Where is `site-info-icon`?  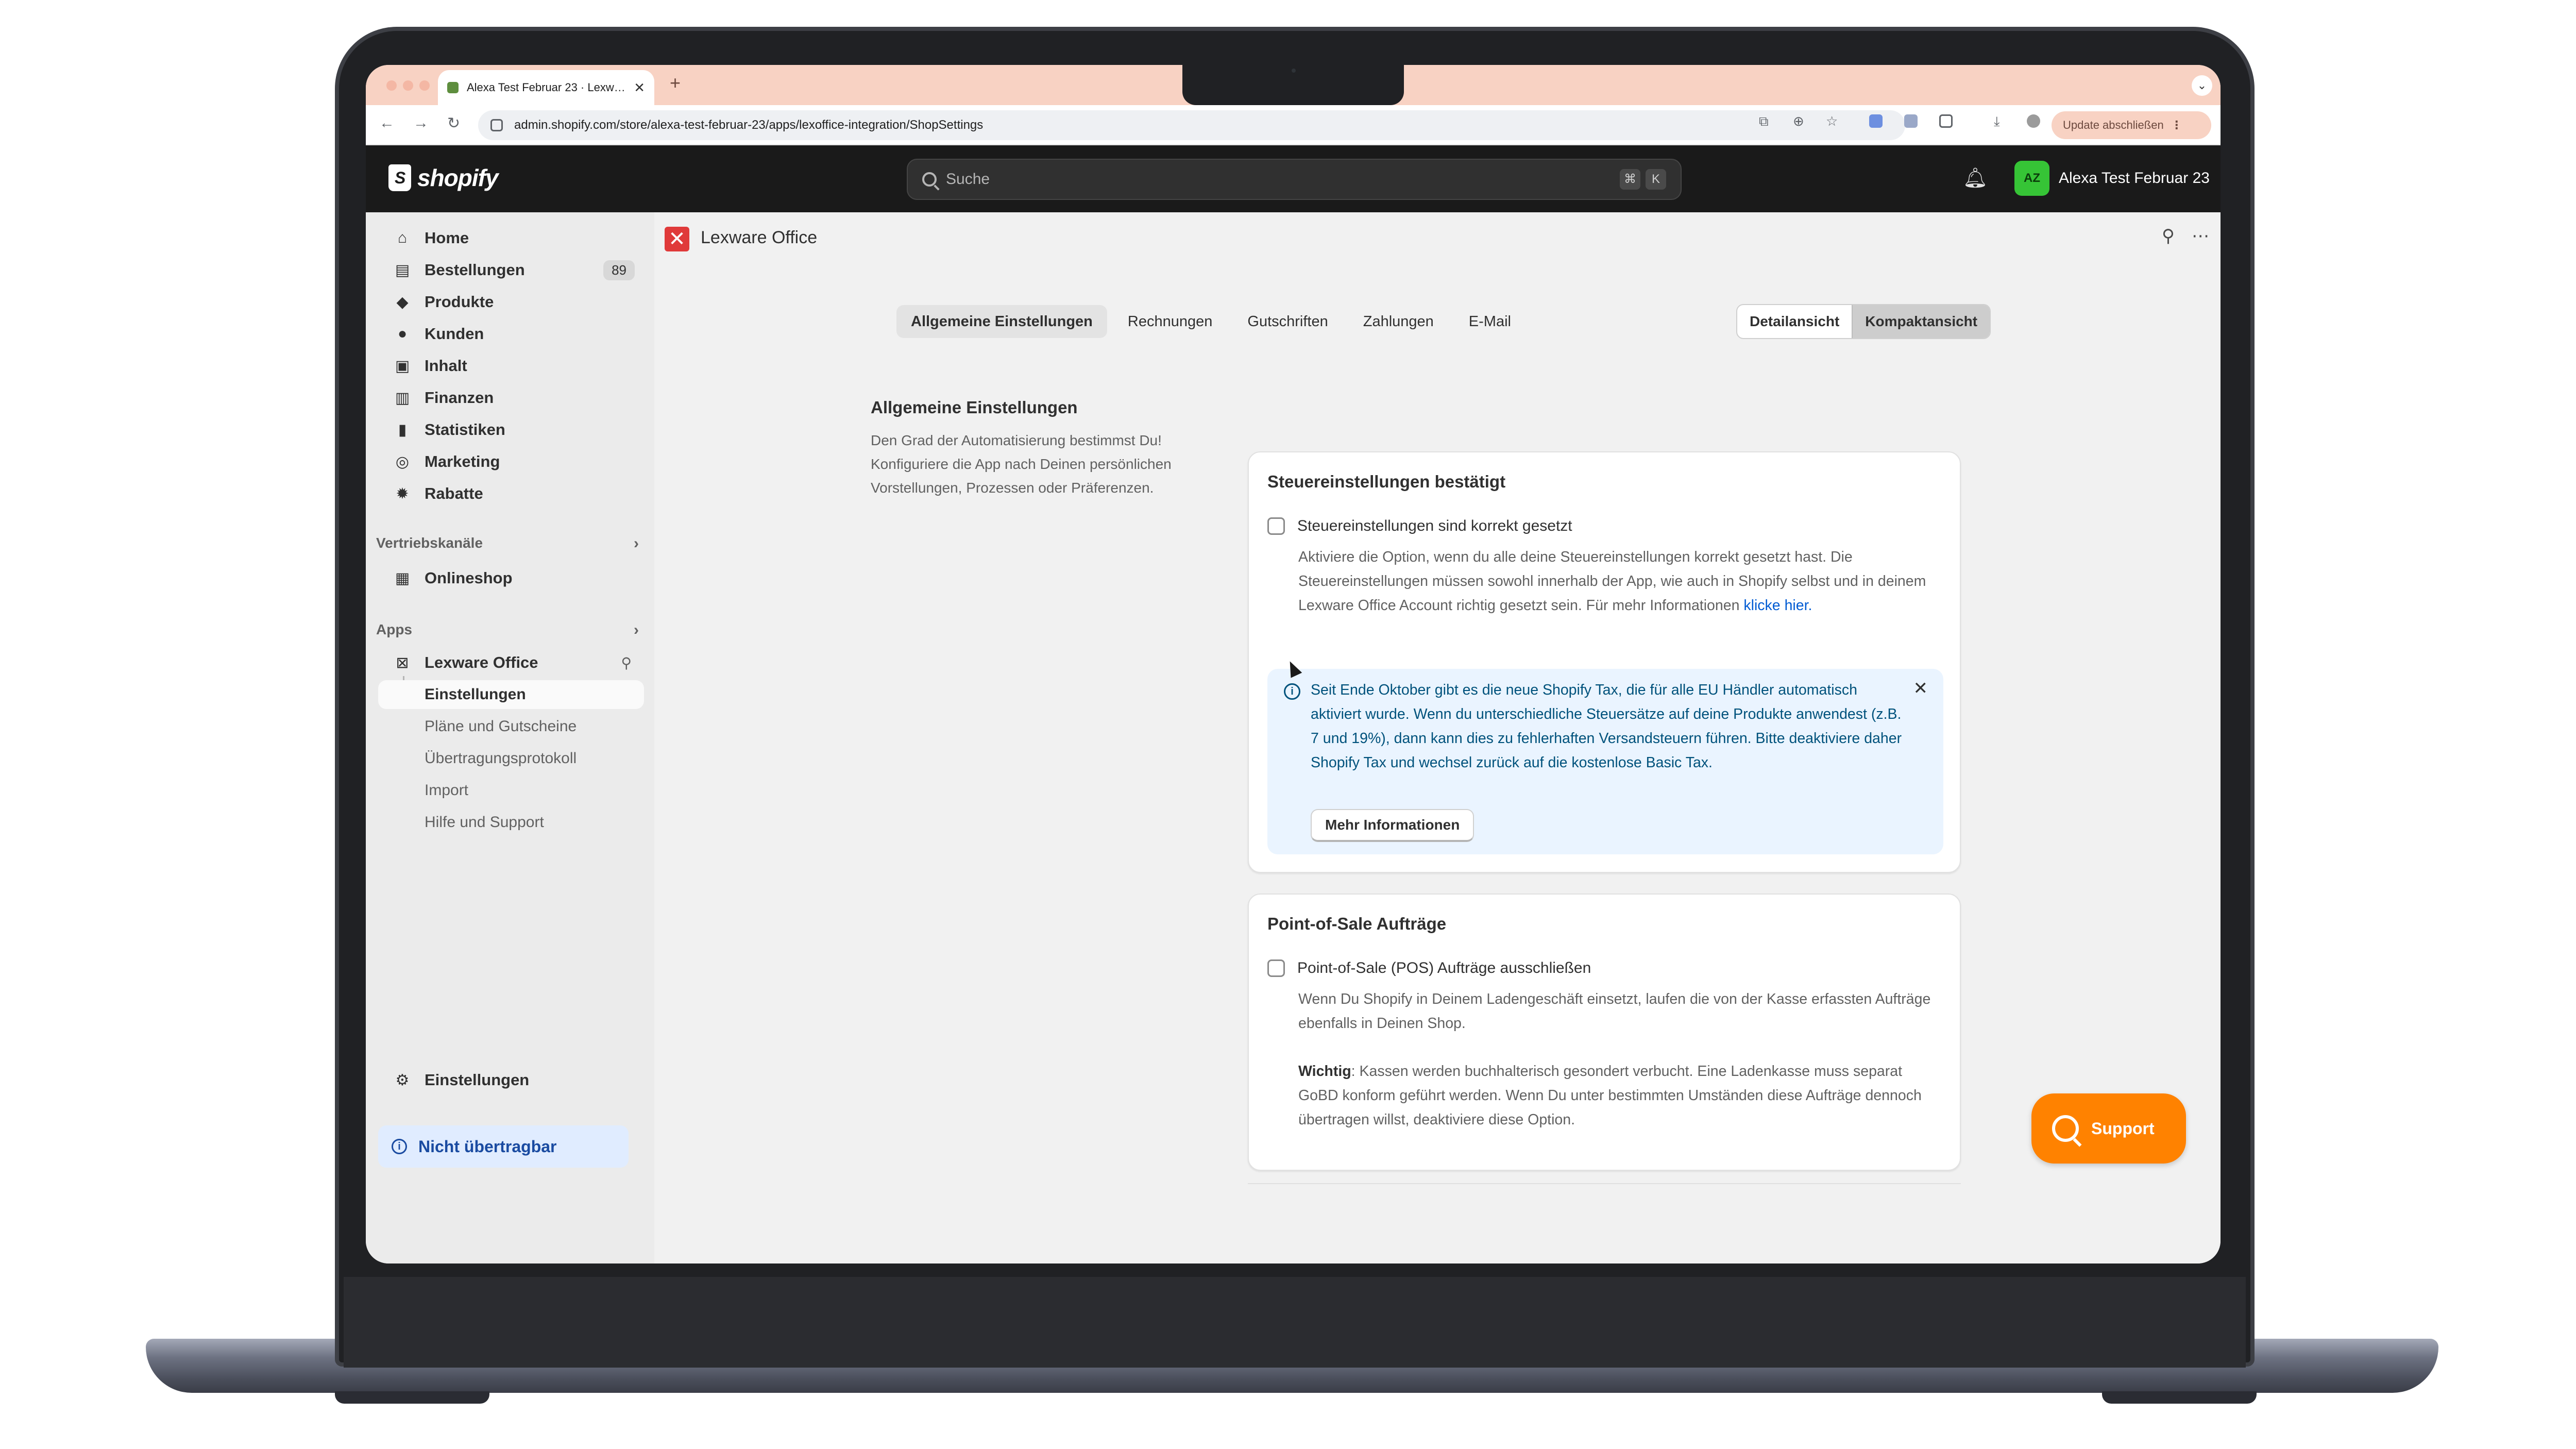
site-info-icon is located at coordinates (497, 125).